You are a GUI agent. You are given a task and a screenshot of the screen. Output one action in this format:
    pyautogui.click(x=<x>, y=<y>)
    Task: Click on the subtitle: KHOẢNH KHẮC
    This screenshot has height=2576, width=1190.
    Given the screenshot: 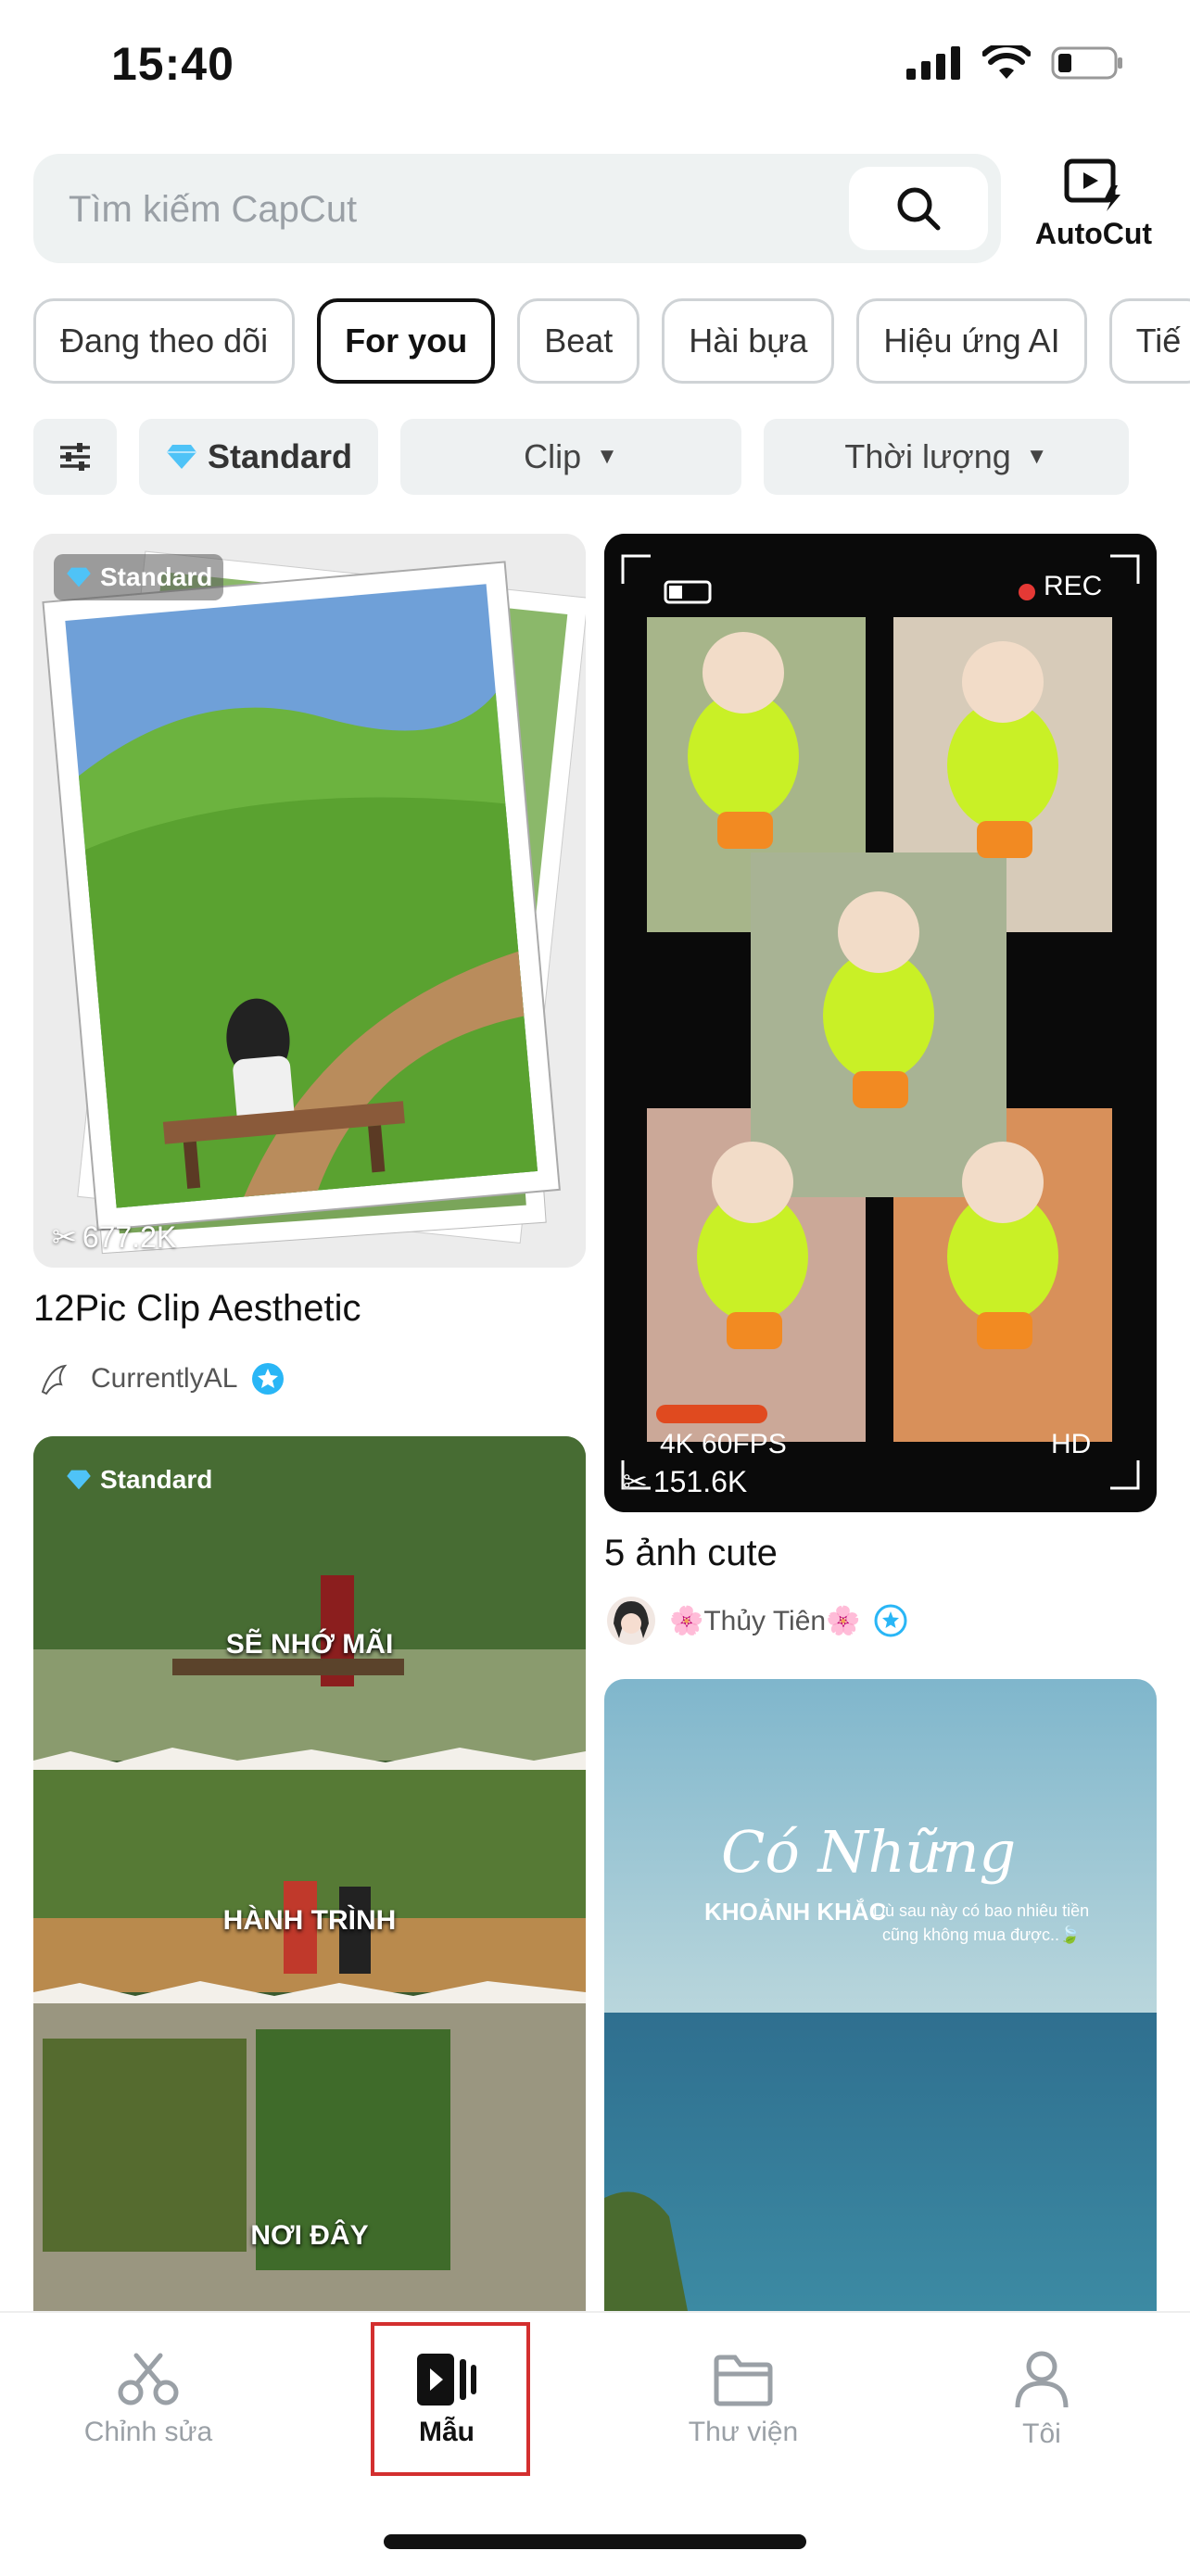 What is the action you would take?
    pyautogui.click(x=795, y=1912)
    